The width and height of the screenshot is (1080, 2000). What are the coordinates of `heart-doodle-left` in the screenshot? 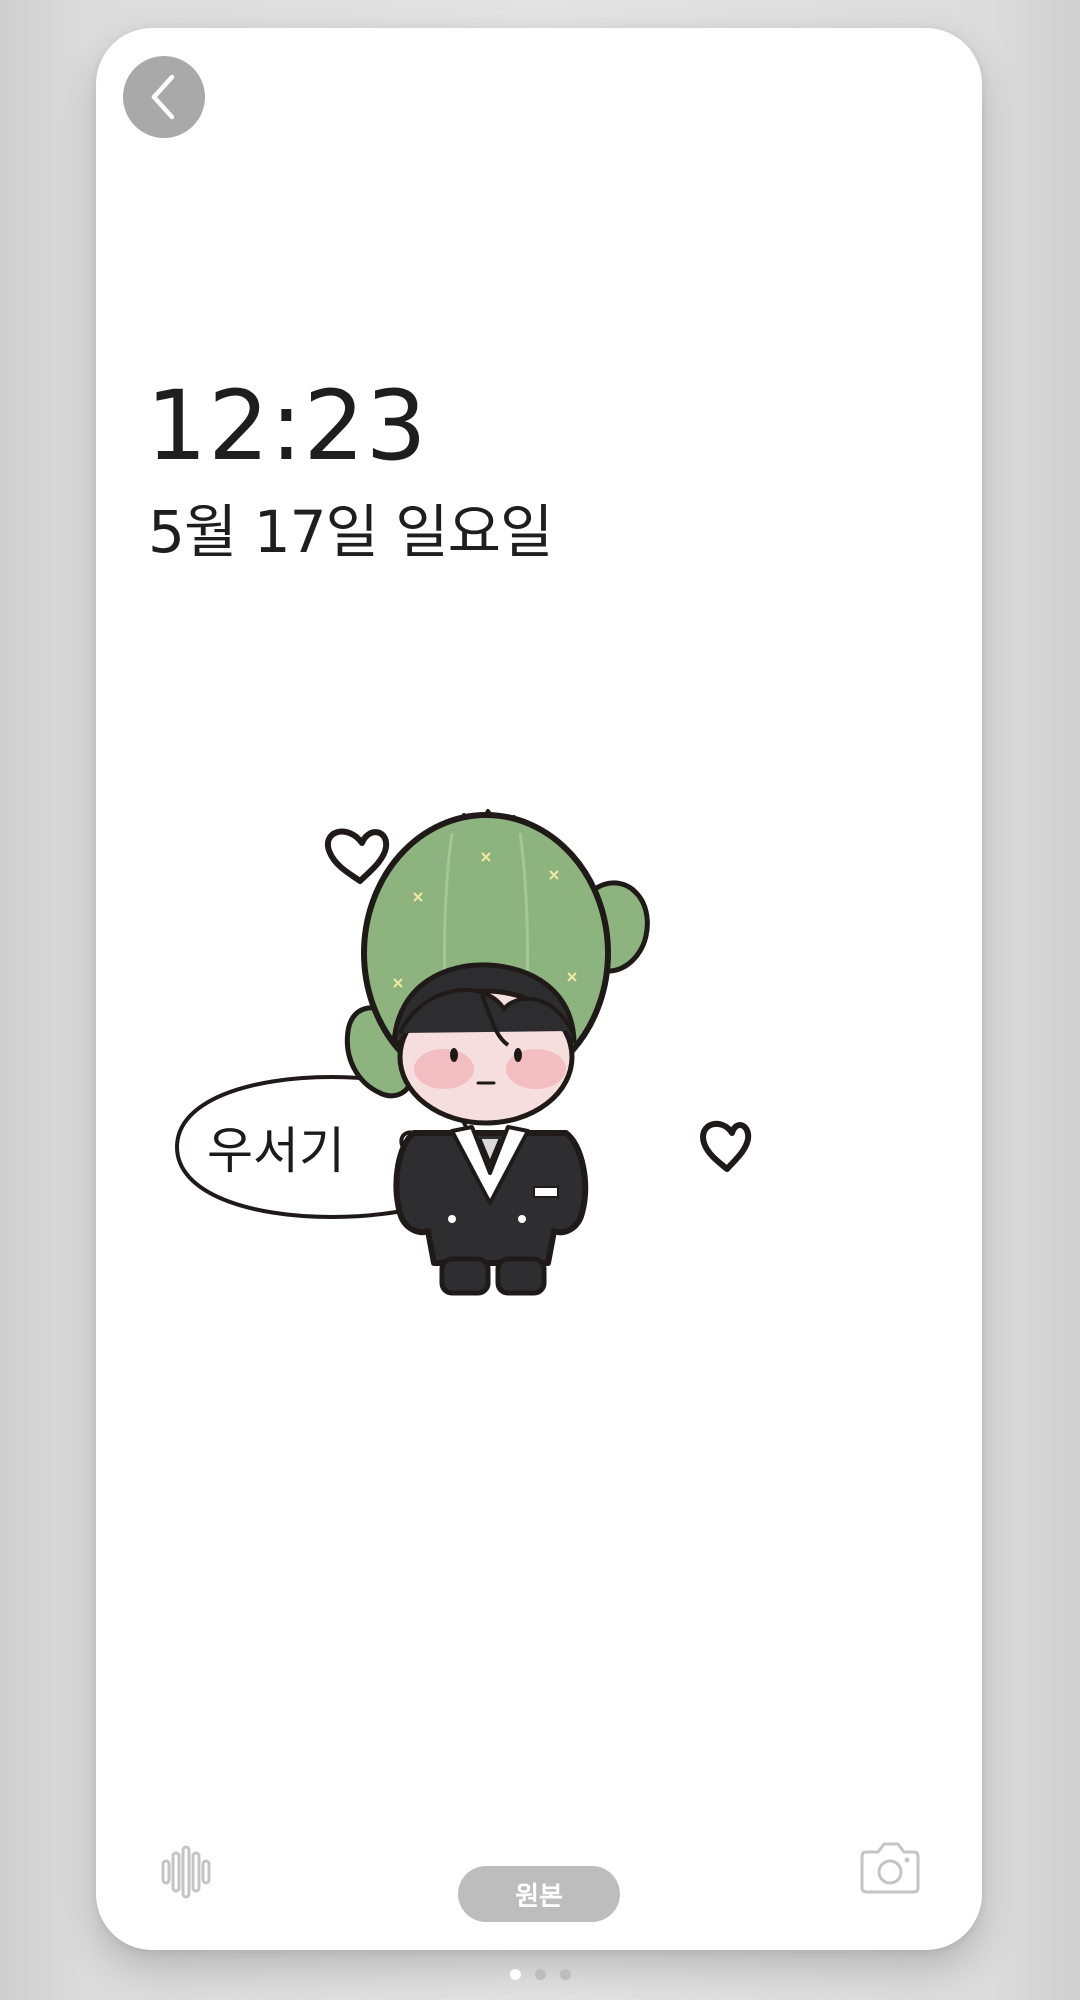 It's located at (357, 856).